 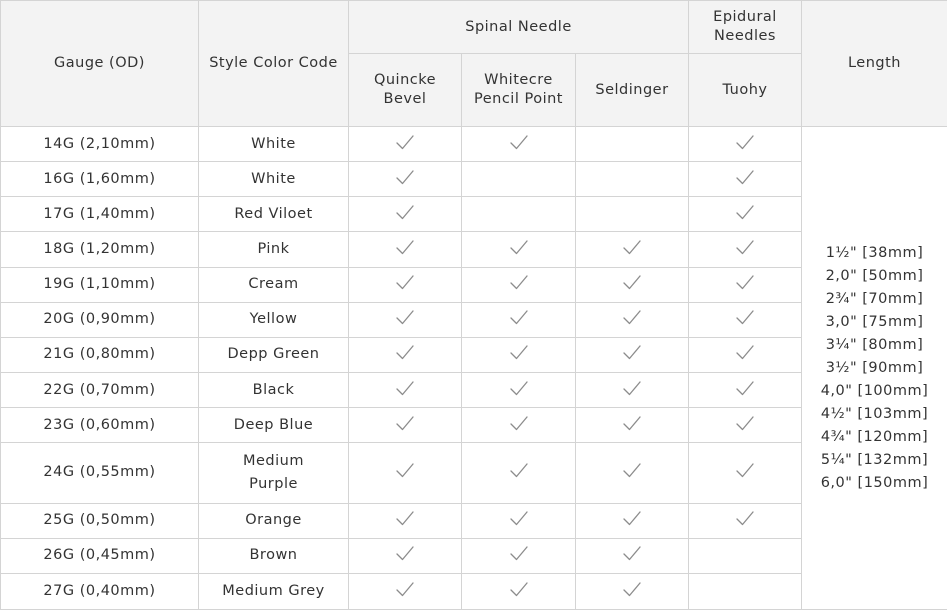 What do you see at coordinates (874, 298) in the screenshot?
I see `length-option: 2¾" [70mm]` at bounding box center [874, 298].